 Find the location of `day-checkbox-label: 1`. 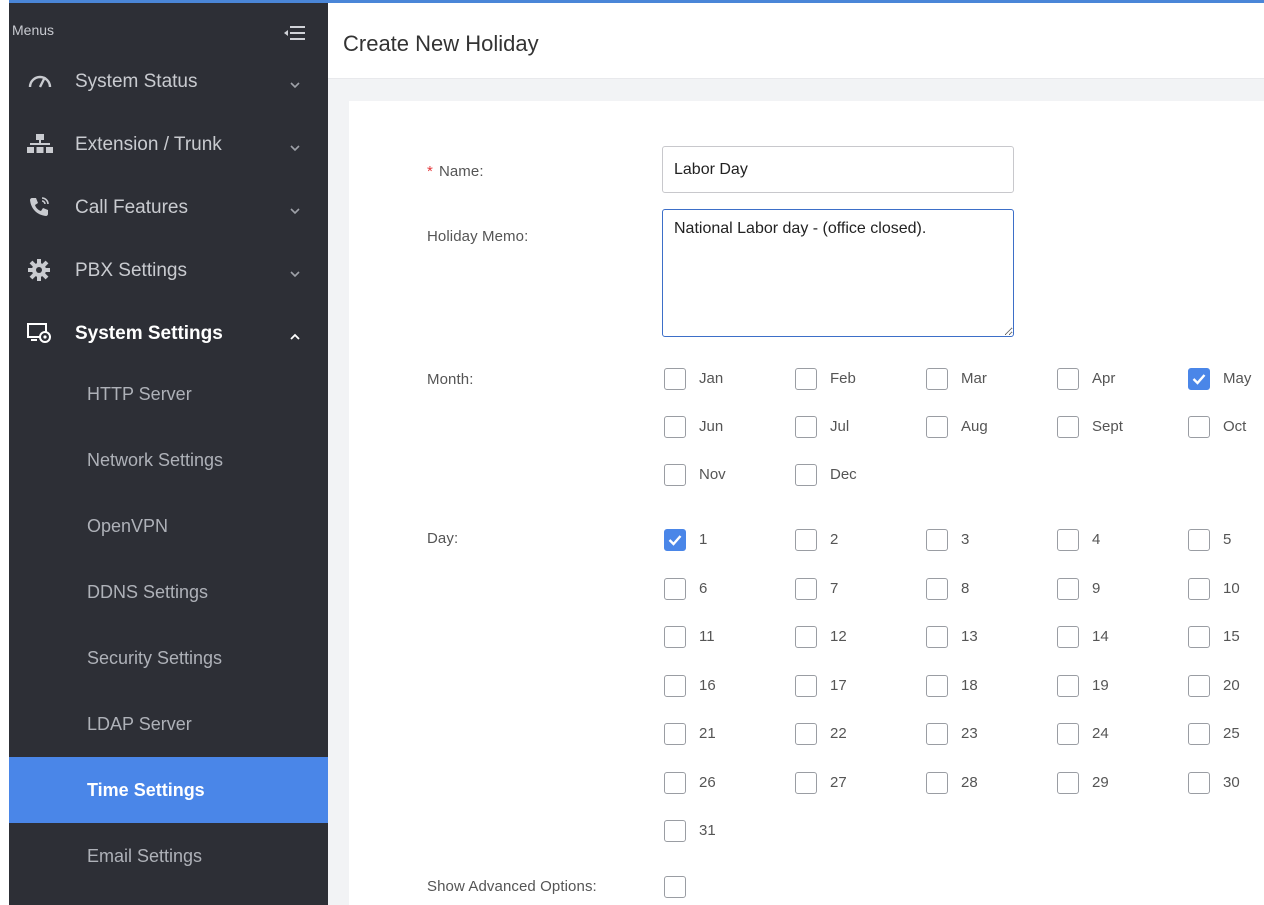

day-checkbox-label: 1 is located at coordinates (703, 539).